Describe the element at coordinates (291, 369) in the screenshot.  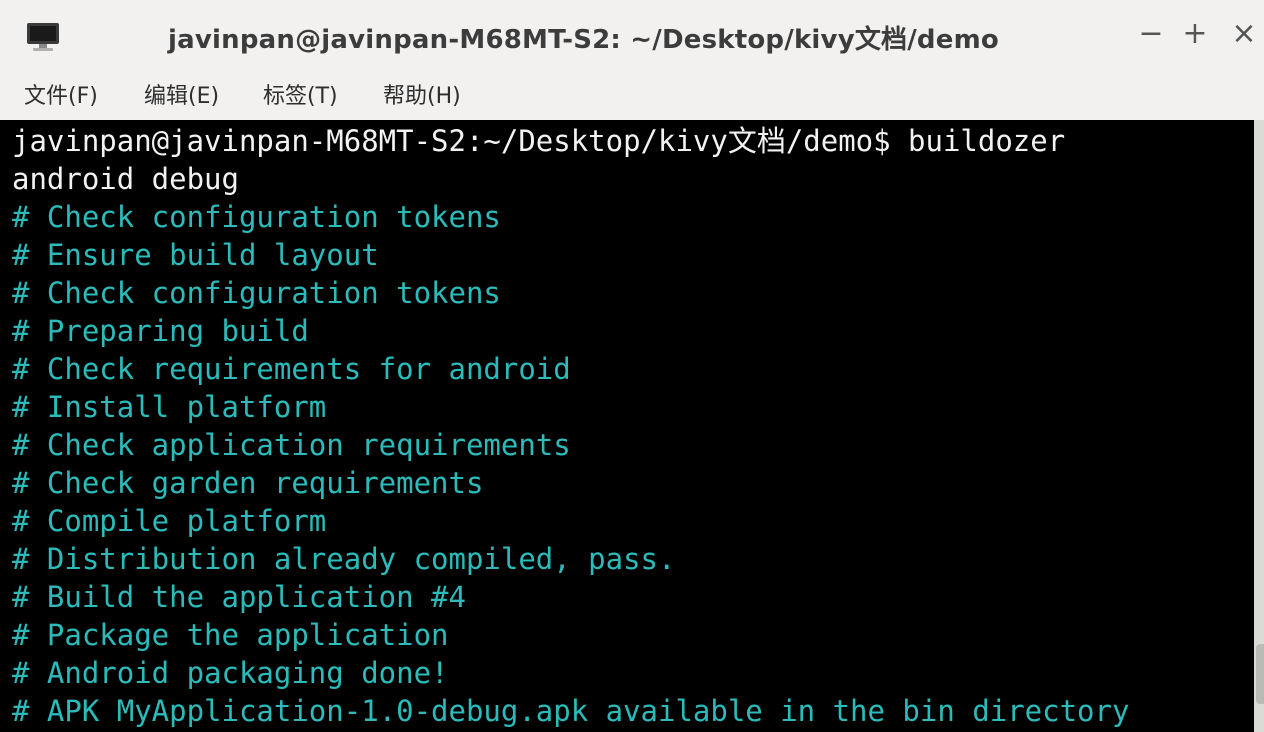
I see `output-line: # Check requirements for android` at that location.